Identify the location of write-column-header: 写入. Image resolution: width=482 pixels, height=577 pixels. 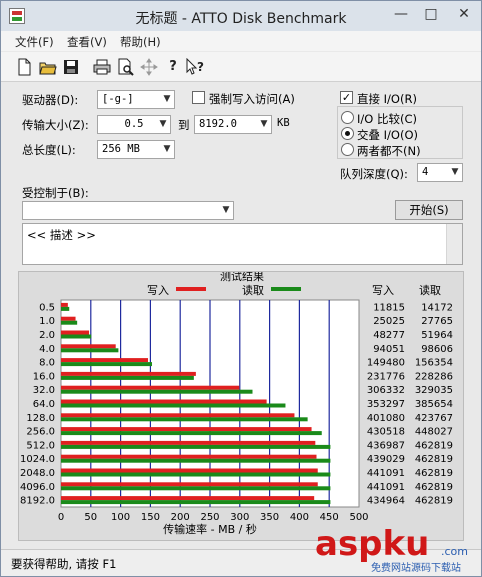
(383, 290).